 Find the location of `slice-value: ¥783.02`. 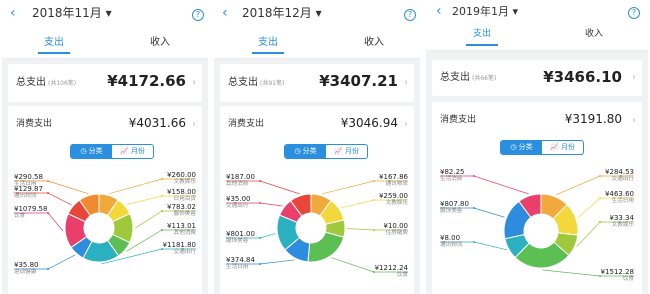

slice-value: ¥783.02 is located at coordinates (181, 207).